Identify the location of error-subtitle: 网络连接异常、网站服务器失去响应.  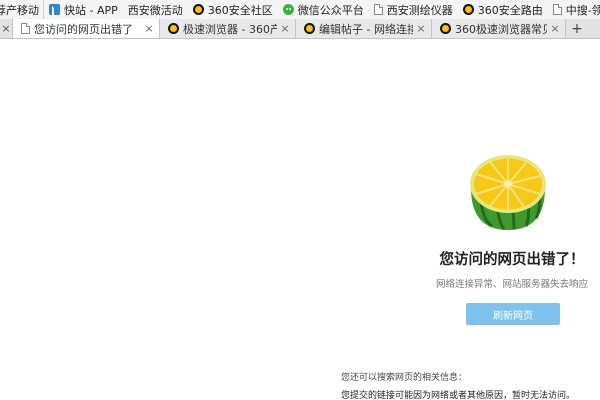
(511, 284).